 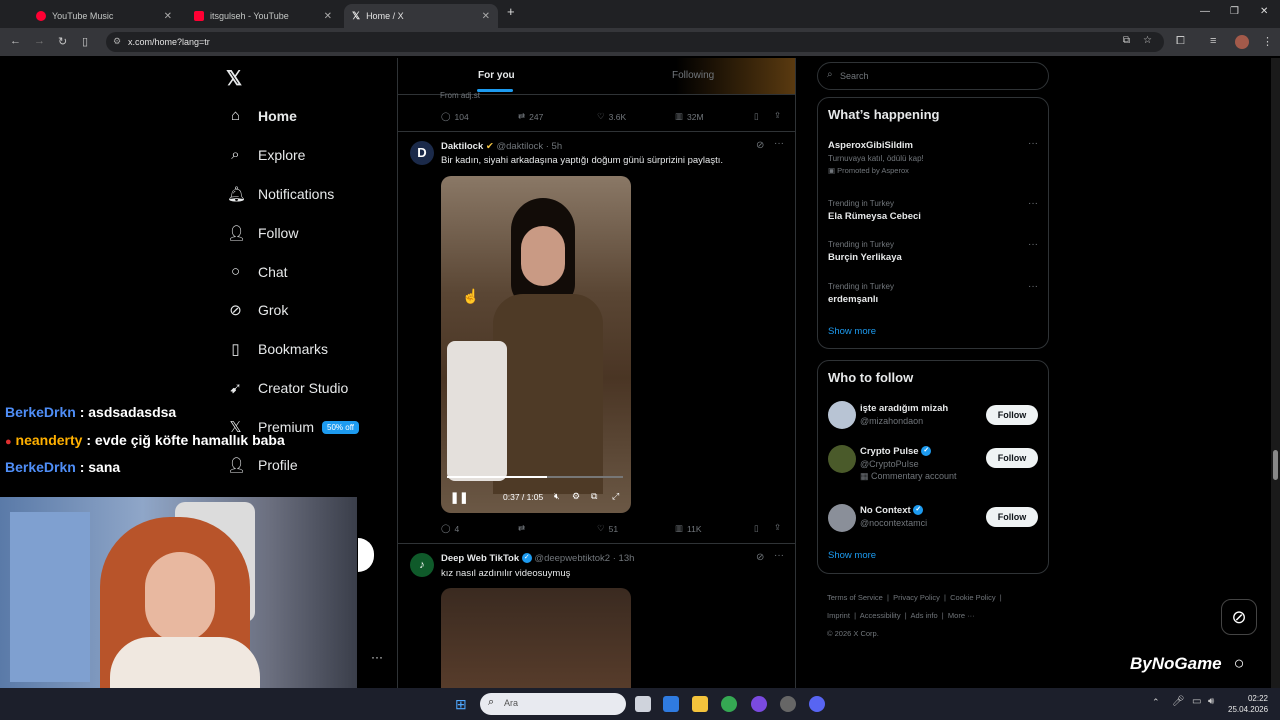 What do you see at coordinates (693, 75) in the screenshot?
I see `tab-following: Following` at bounding box center [693, 75].